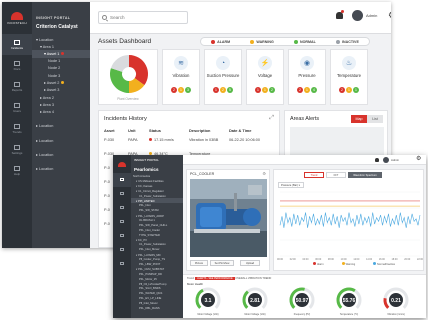 This screenshot has height=320, width=428. What do you see at coordinates (122, 264) in the screenshot?
I see `rail-item-help` at bounding box center [122, 264].